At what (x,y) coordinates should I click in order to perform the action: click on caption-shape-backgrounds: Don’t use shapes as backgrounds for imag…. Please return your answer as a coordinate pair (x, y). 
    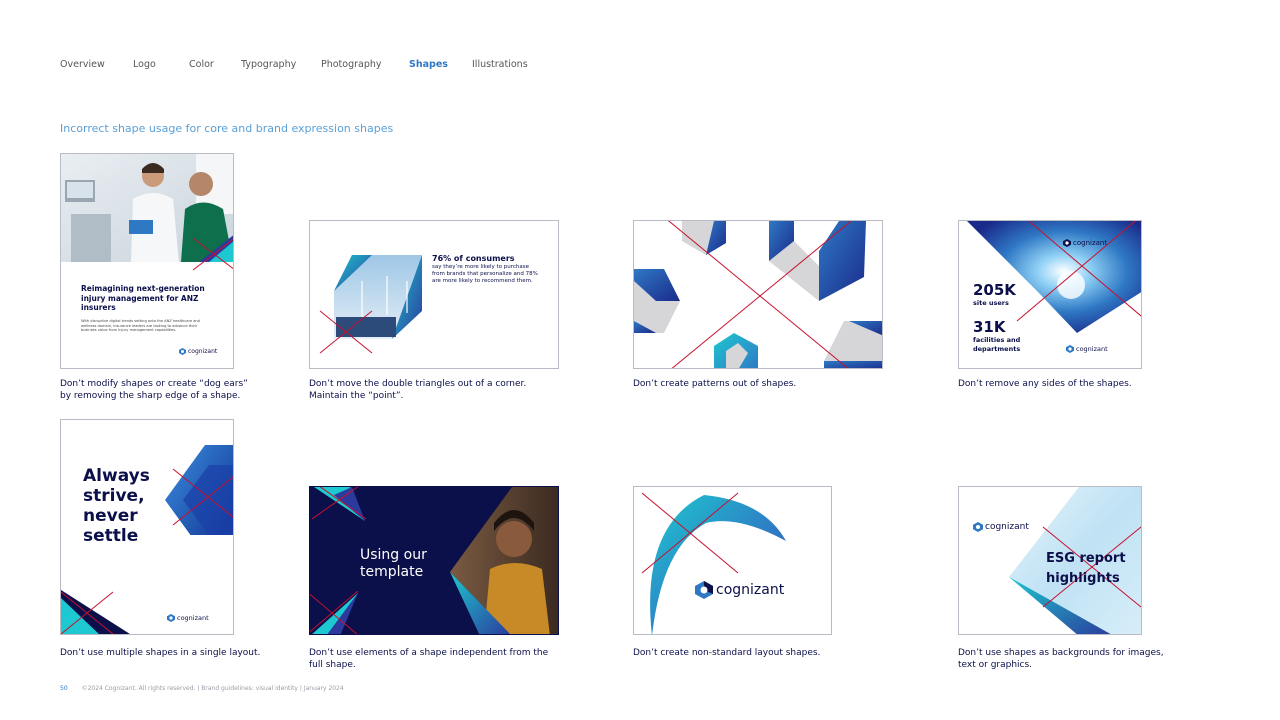
    Looking at the image, I should click on (1061, 659).